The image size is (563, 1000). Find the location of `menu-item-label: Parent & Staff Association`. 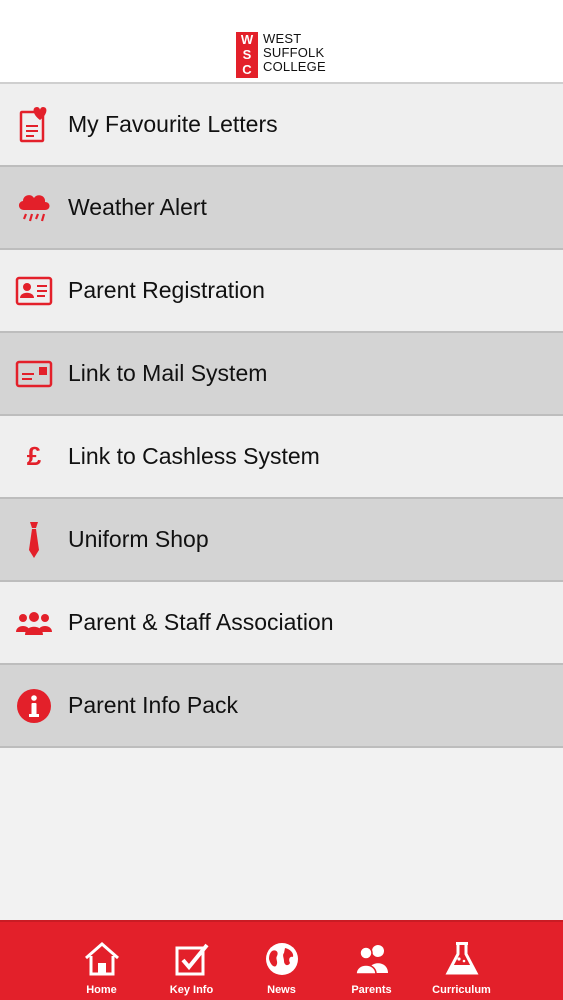

menu-item-label: Parent & Staff Association is located at coordinates (201, 622).